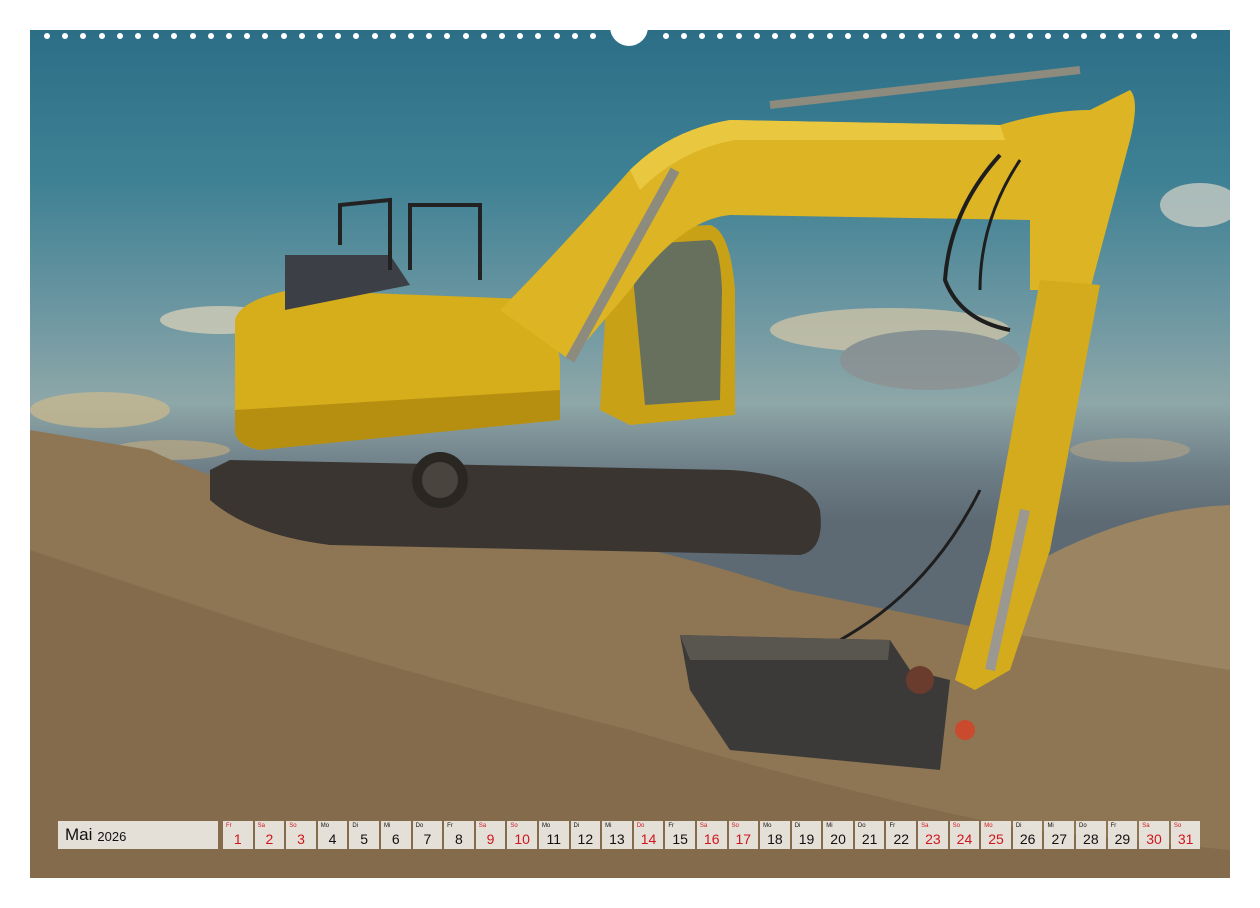 Image resolution: width=1260 pixels, height=908 pixels. Describe the element at coordinates (301, 839) in the screenshot. I see `day-number: 3` at that location.